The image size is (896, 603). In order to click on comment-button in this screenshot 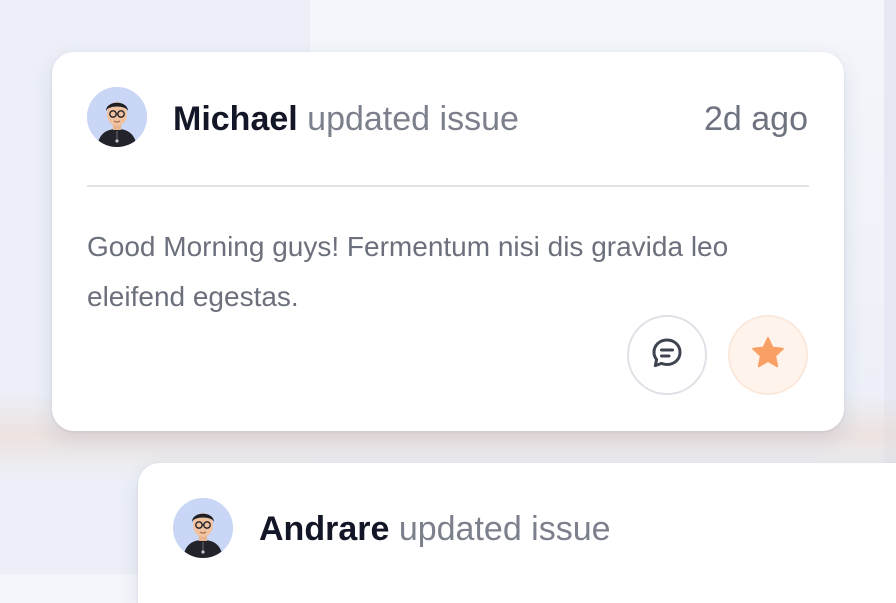, I will do `click(667, 355)`.